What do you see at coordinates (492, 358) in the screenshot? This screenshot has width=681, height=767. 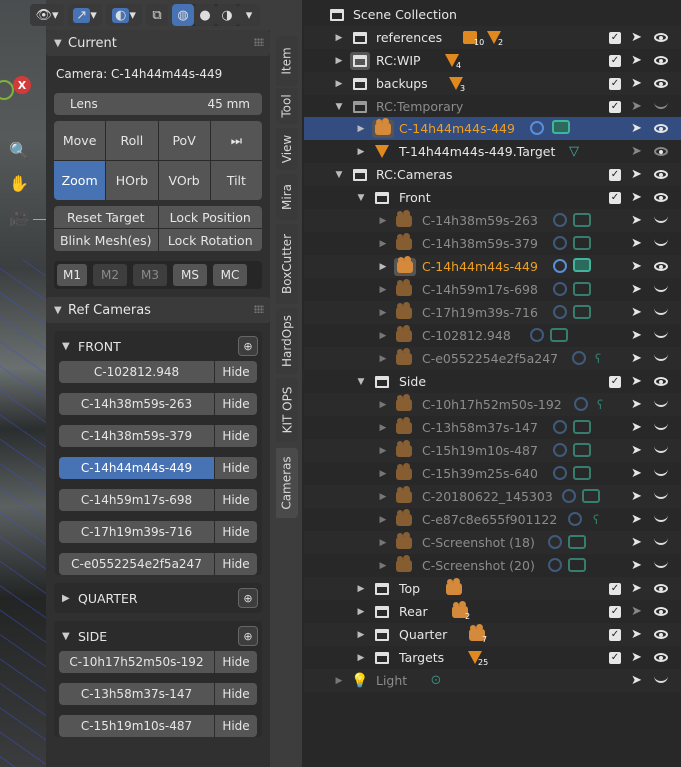 I see `object-row-camera: ▶ C-e0552254e2f5a247 ʕ ➤` at bounding box center [492, 358].